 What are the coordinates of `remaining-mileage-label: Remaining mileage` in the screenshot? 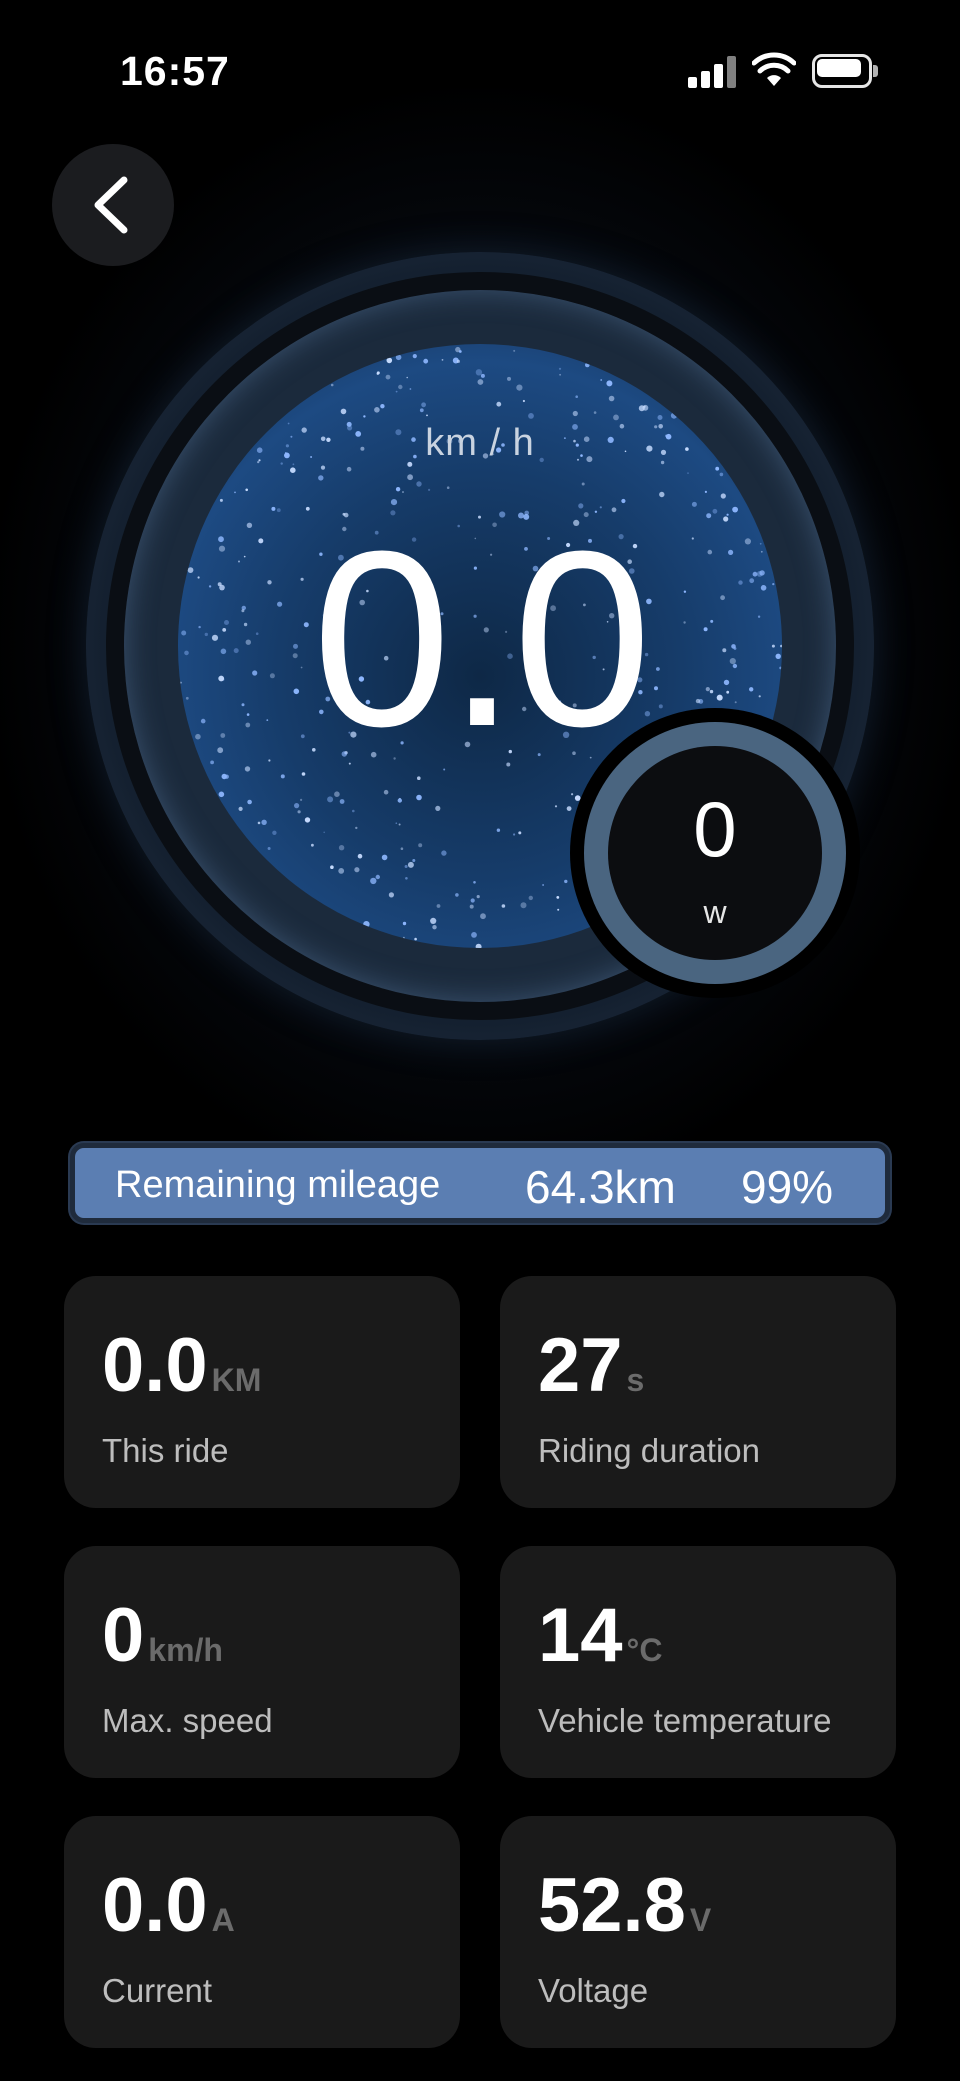 It's located at (278, 1185).